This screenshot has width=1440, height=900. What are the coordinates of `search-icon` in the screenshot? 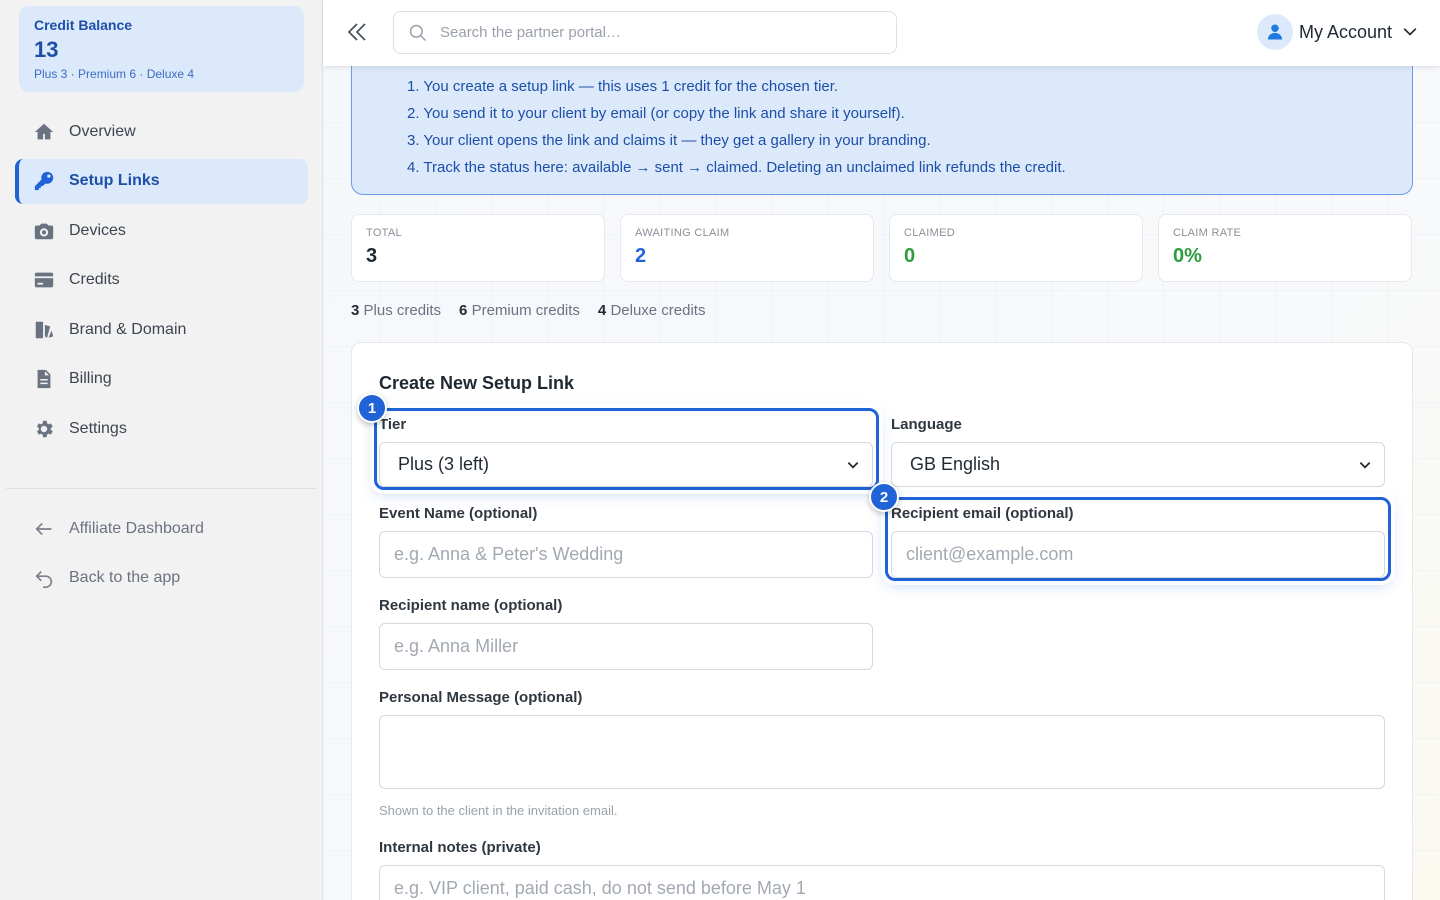 It's located at (418, 32).